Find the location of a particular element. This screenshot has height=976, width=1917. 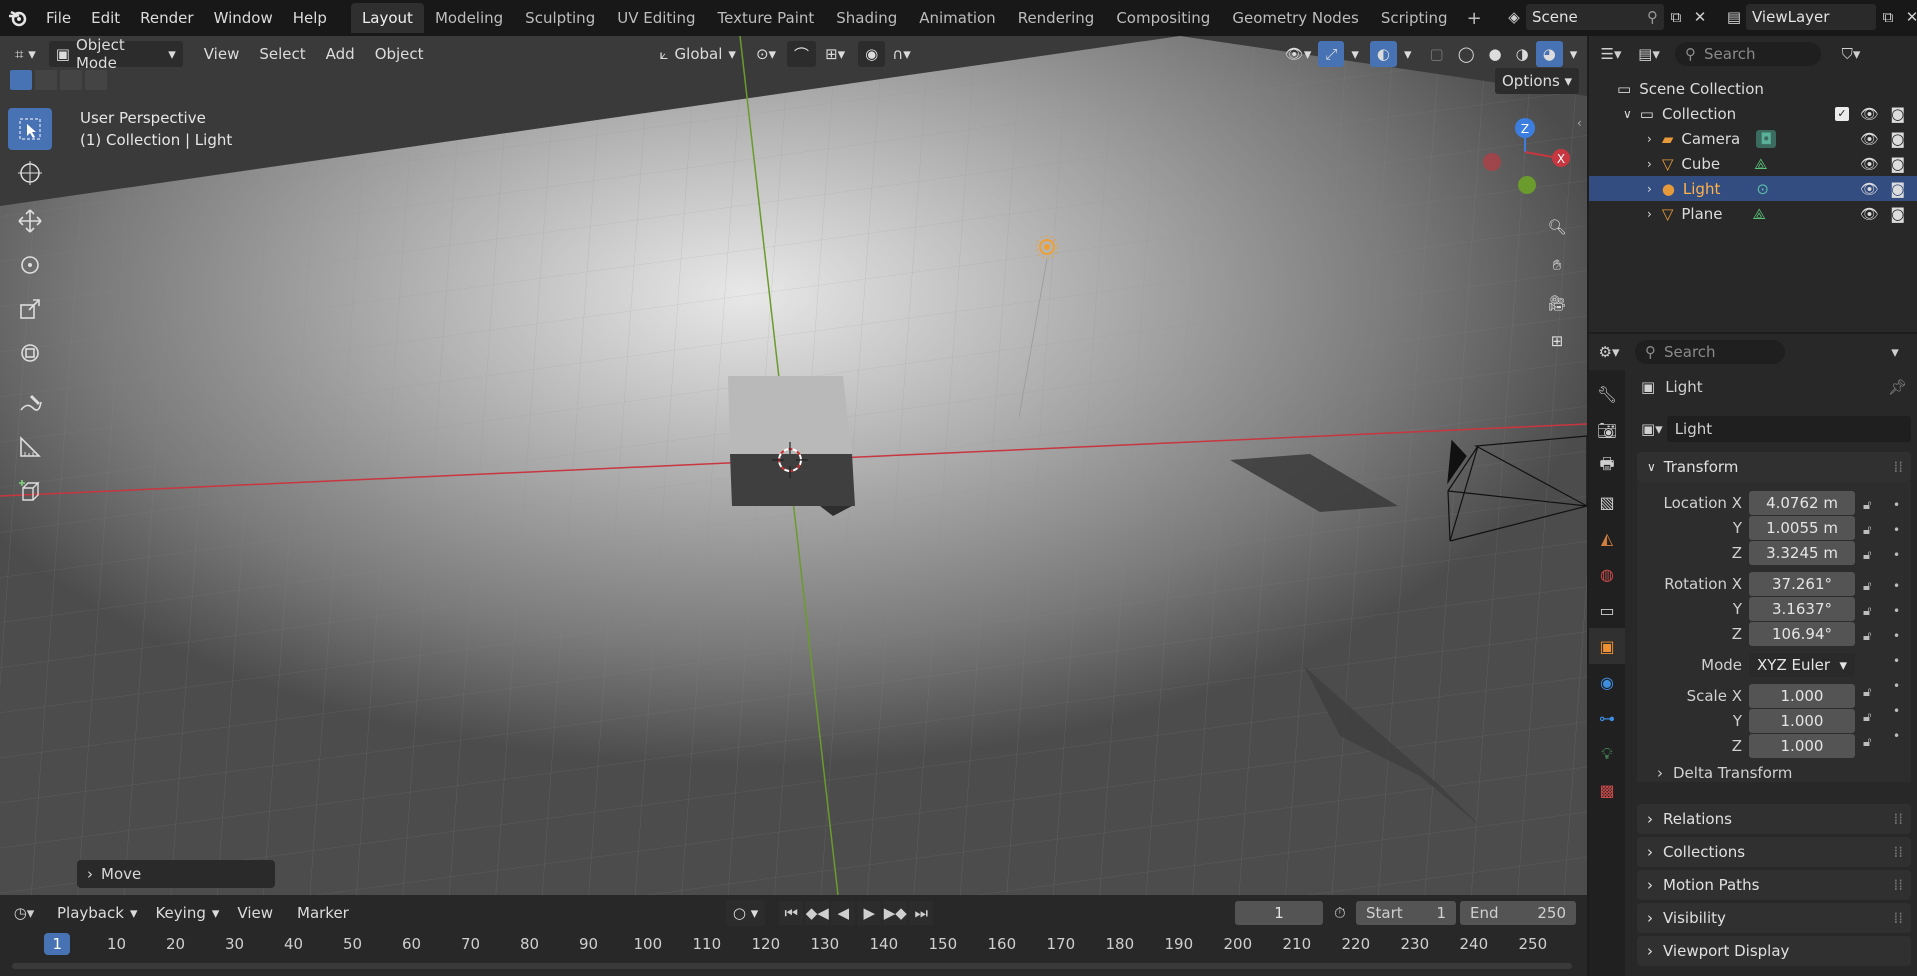

perspective-toggle-icon: ⊞ is located at coordinates (1557, 341).